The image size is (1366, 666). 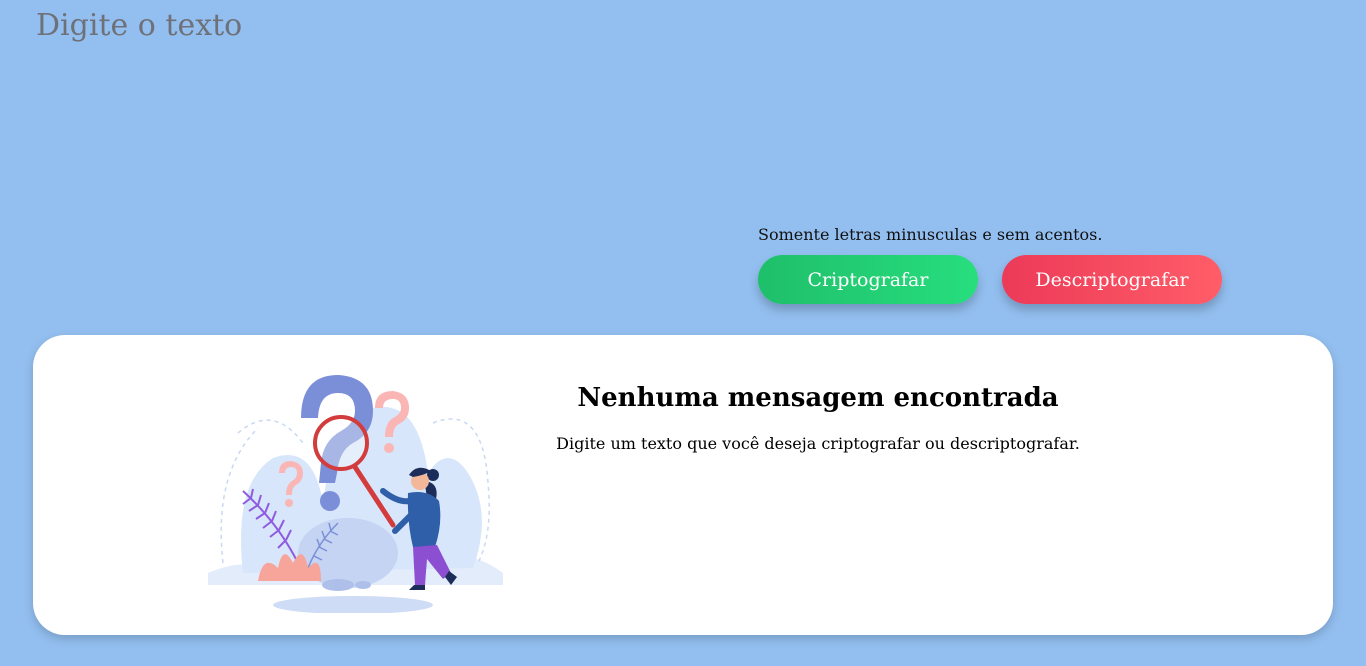 I want to click on empty-state-title: Nenhuma mensagem encontrada, so click(x=818, y=398).